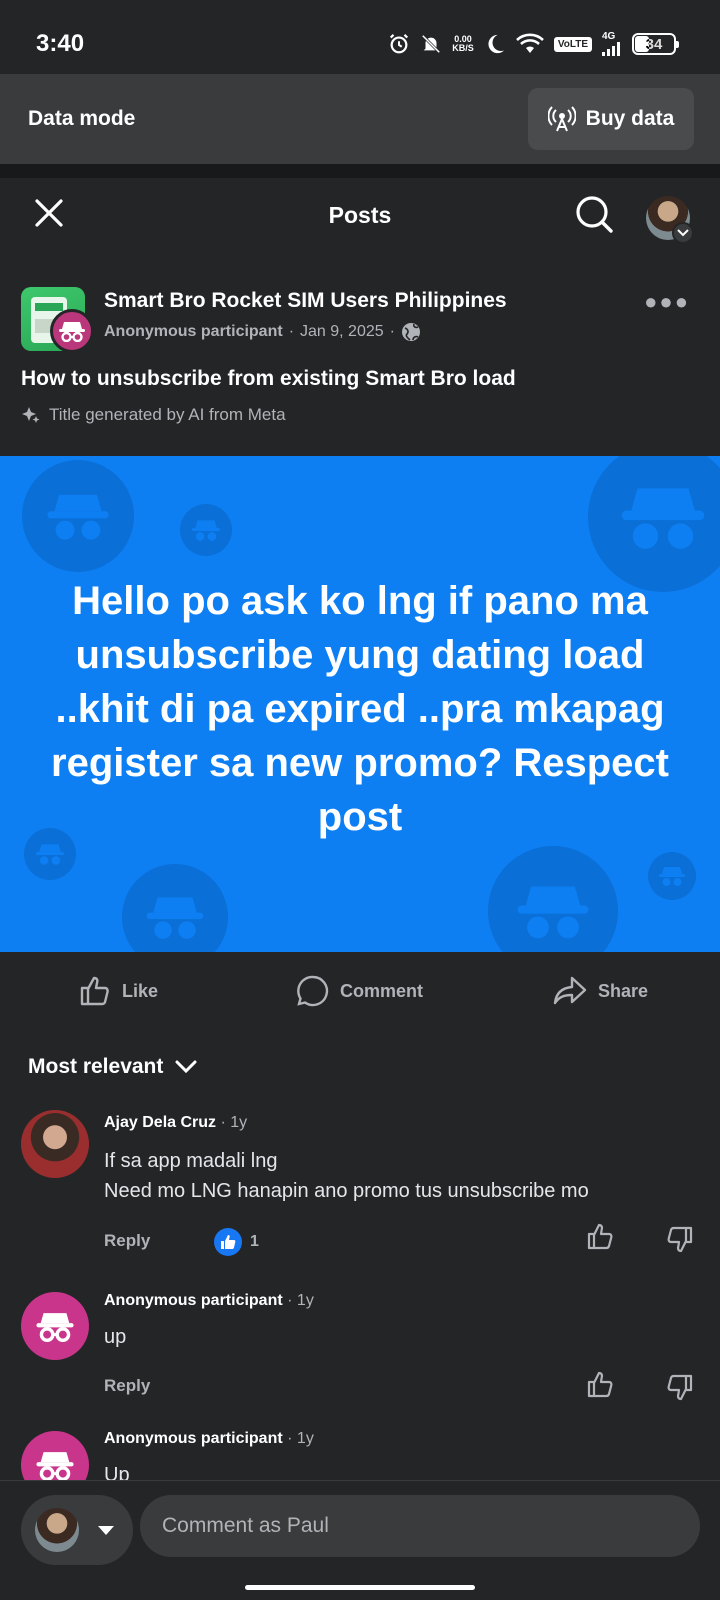  I want to click on post-author: Anonymous participant, so click(193, 331).